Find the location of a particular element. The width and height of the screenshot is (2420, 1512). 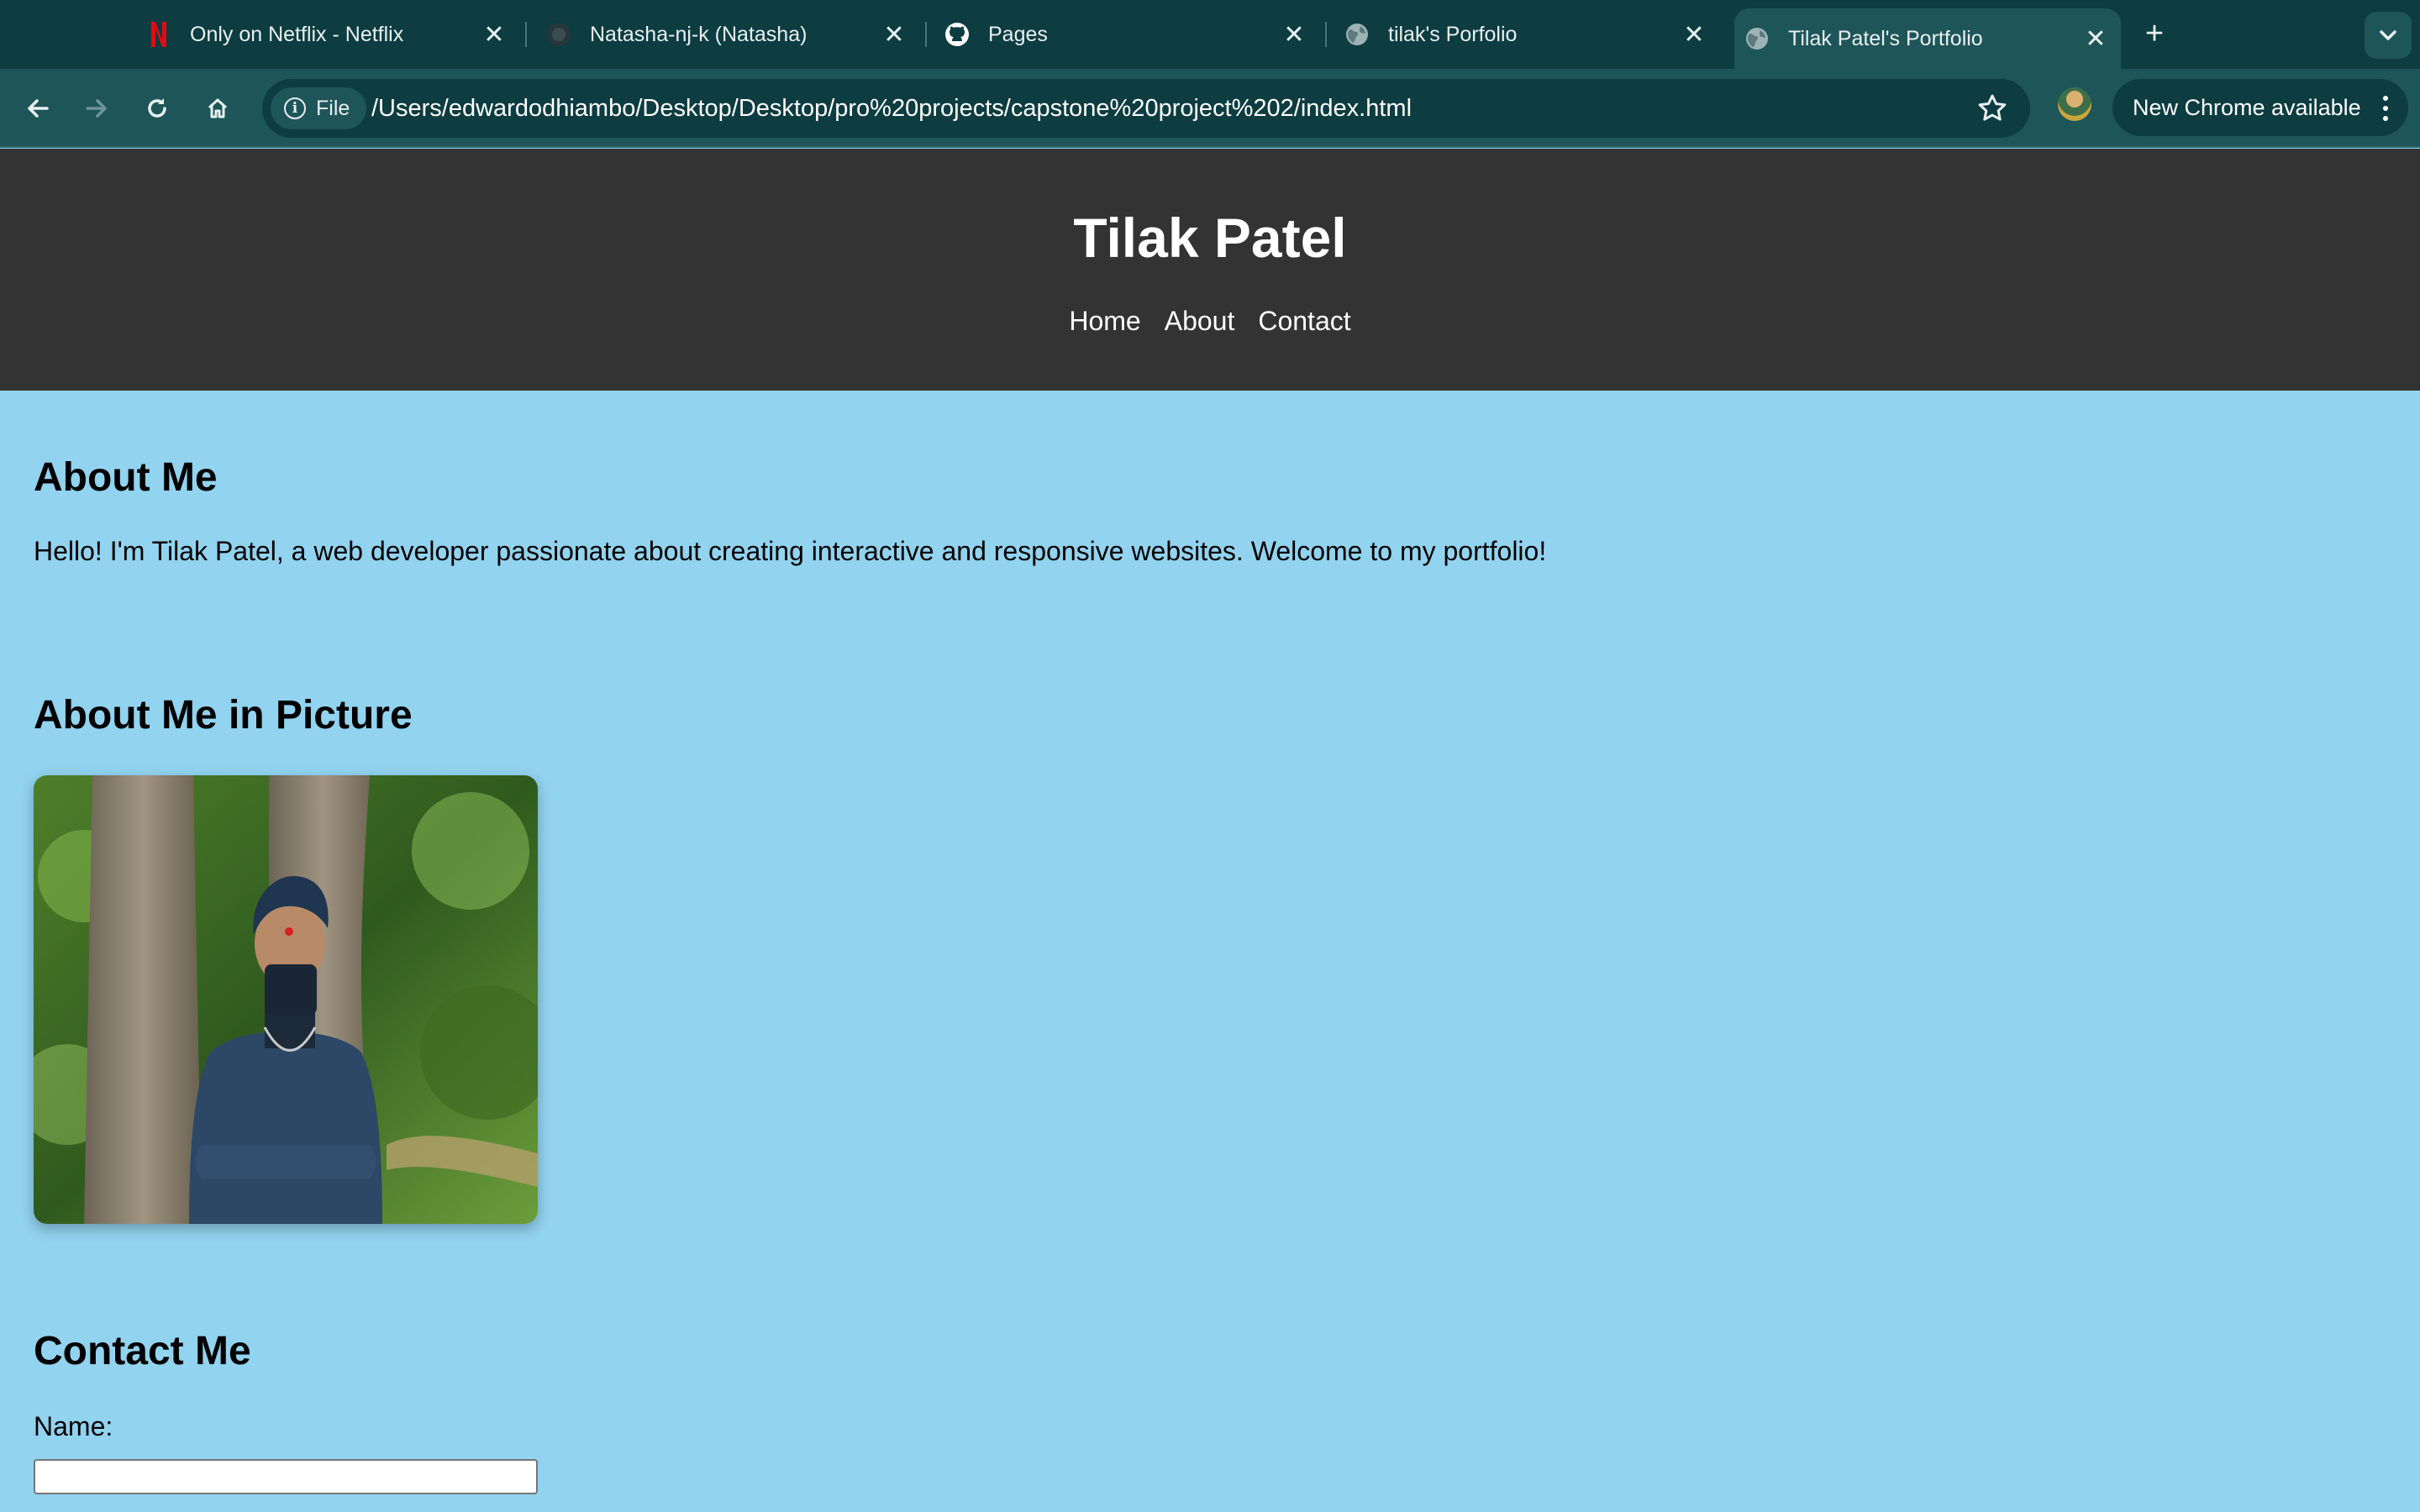

reload-button is located at coordinates (157, 108).